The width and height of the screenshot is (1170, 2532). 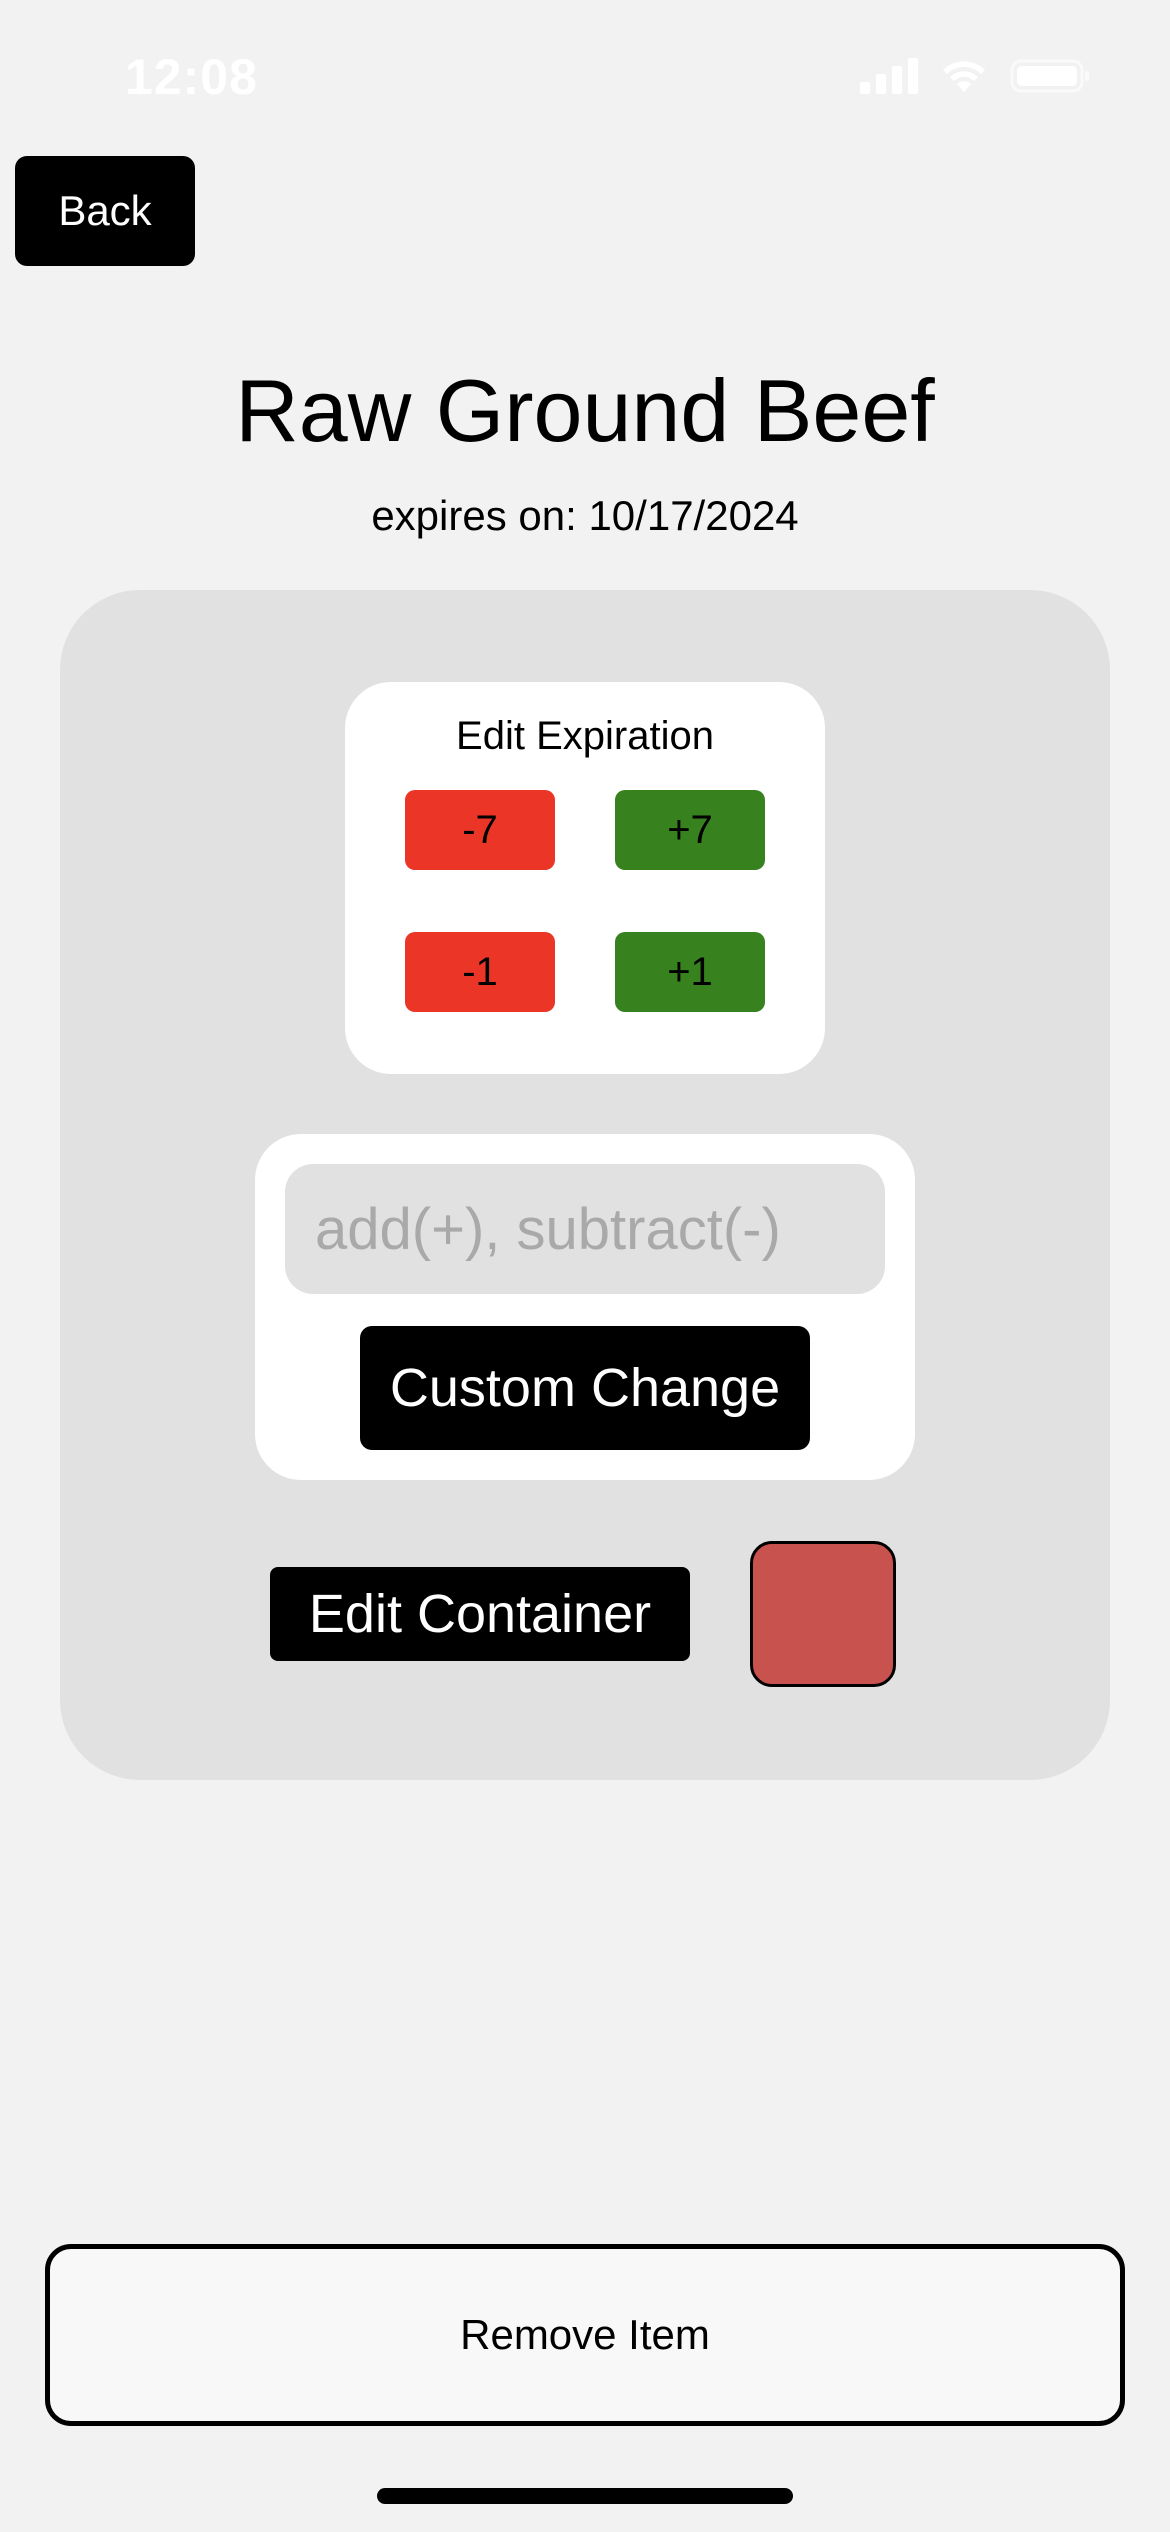 What do you see at coordinates (690, 972) in the screenshot?
I see `plus-1-button: +1` at bounding box center [690, 972].